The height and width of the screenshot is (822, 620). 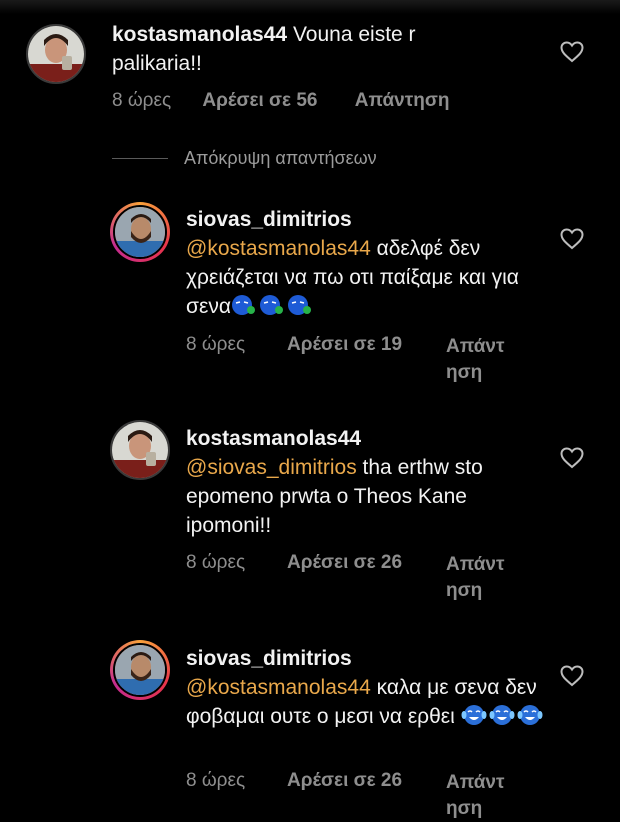 I want to click on likes-count: Αρέσει σε 56, so click(x=259, y=100).